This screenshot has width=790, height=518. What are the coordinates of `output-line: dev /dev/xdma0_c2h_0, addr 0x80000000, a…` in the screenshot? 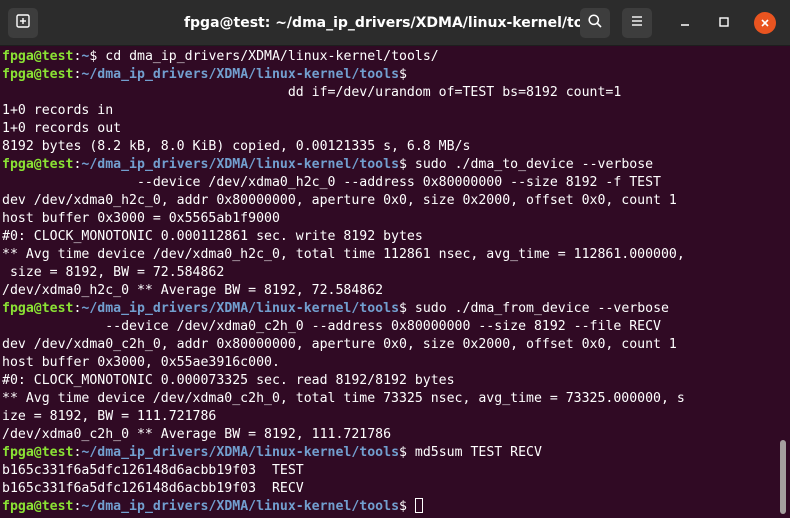 It's located at (390, 345).